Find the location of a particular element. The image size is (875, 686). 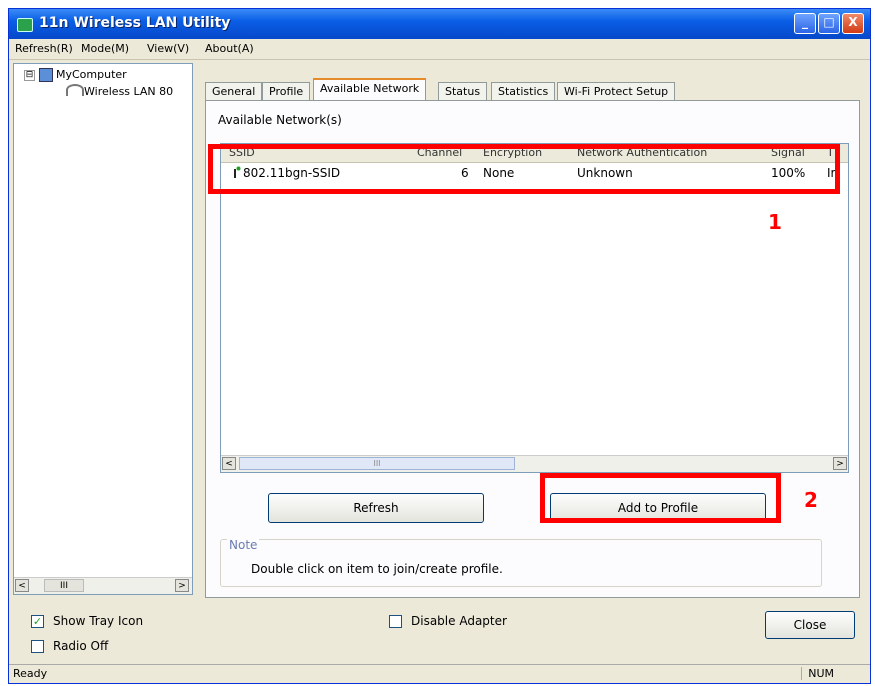

num-lock-indicator: NUM is located at coordinates (817, 673).